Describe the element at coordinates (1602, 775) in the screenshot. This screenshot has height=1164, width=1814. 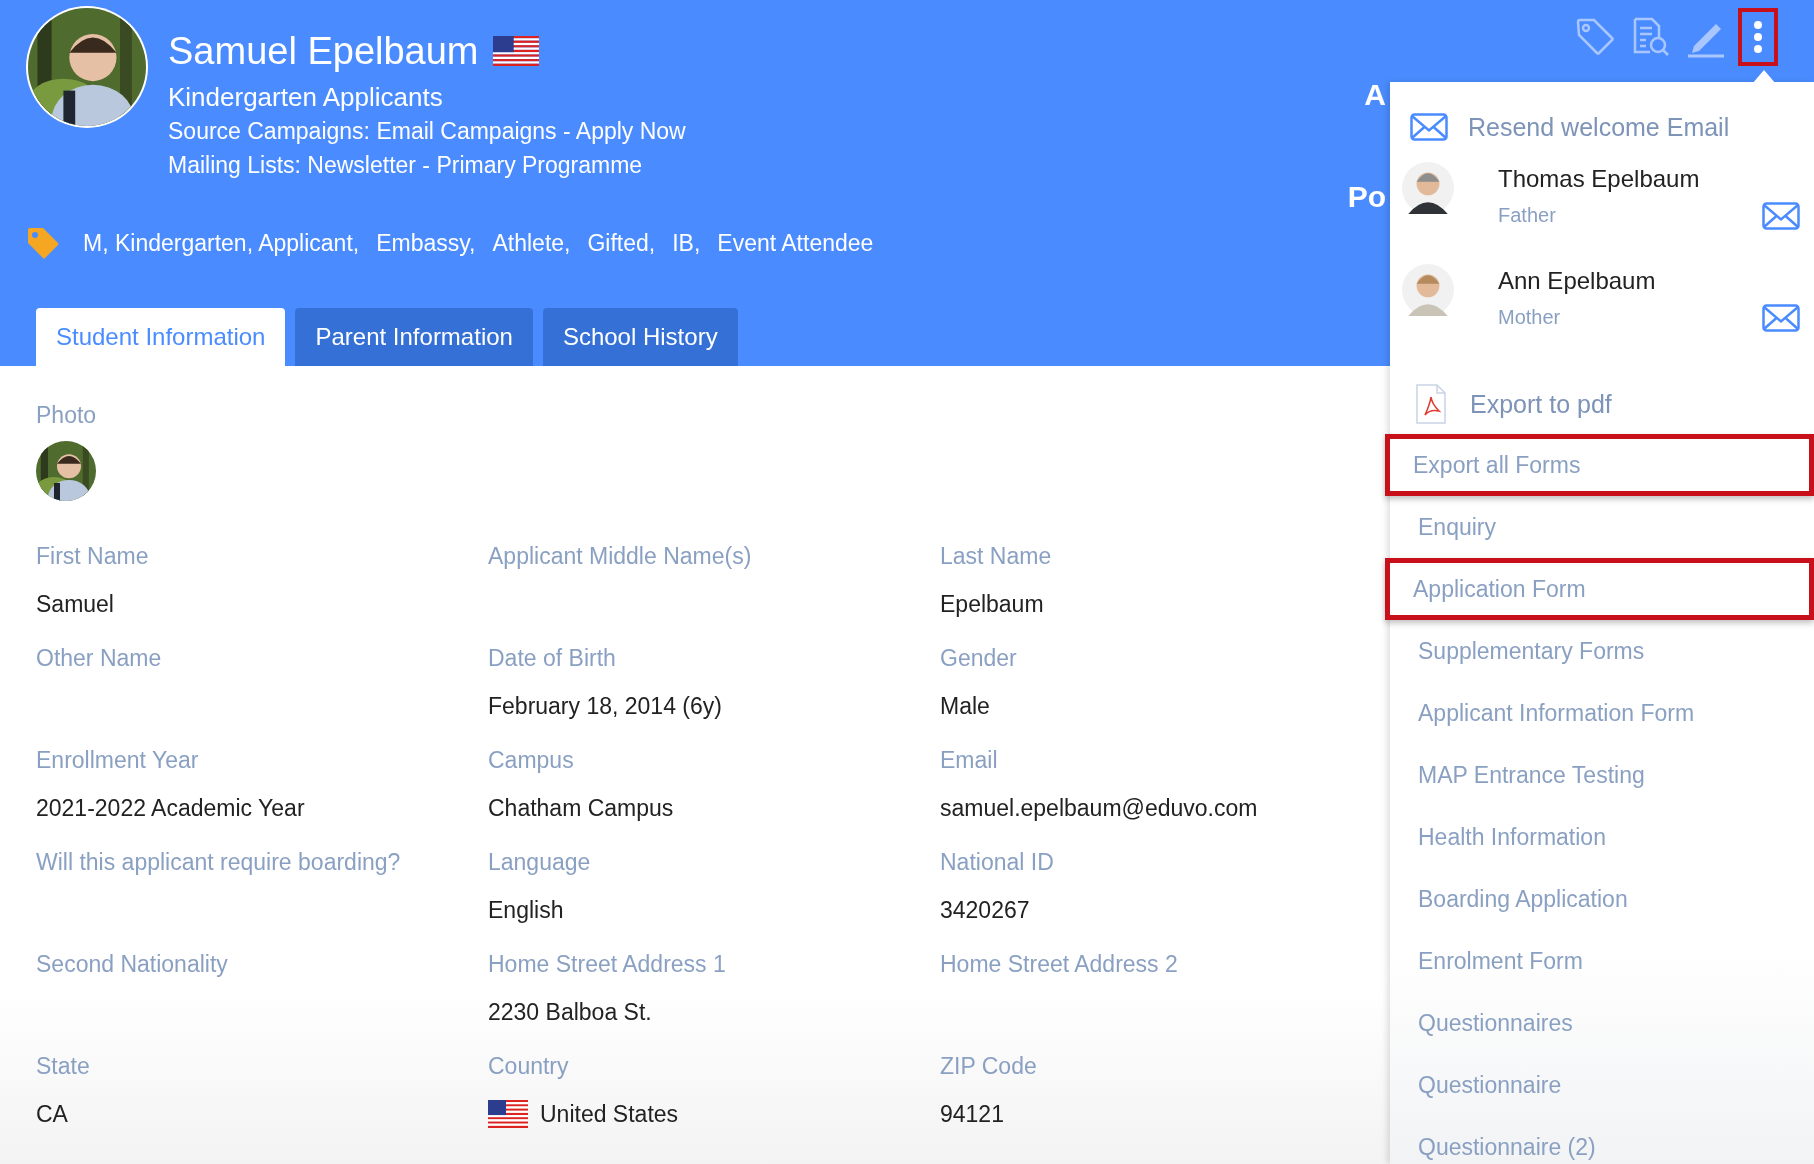
I see `menu-item: MAP Entrance Testing` at that location.